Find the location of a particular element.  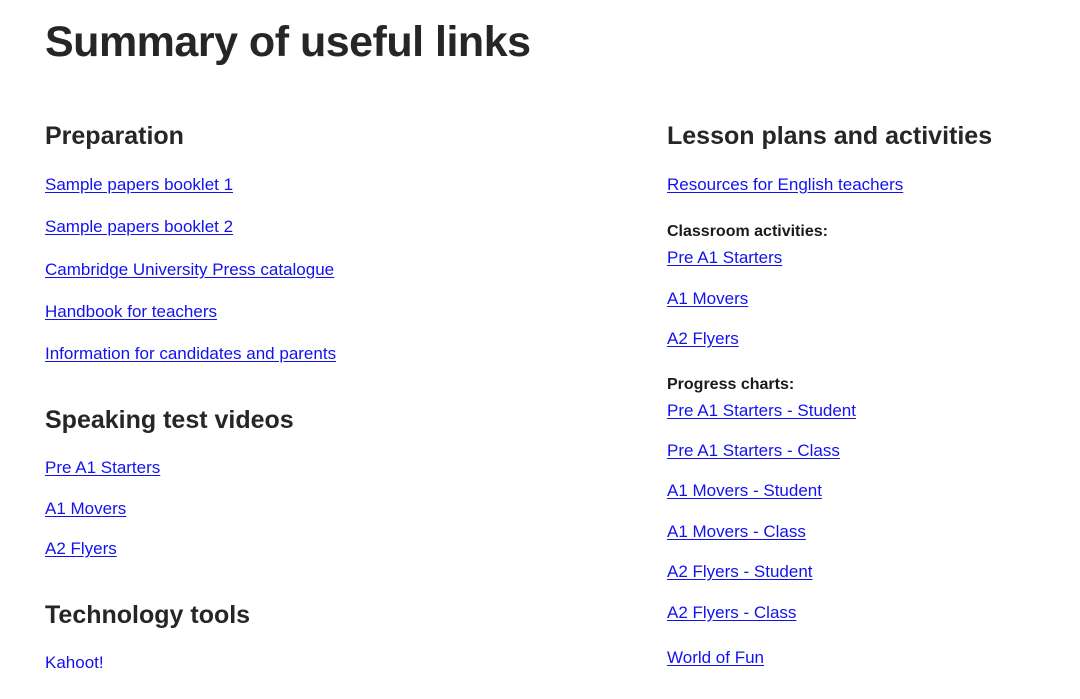

link-progress-a1-movers-student: A1 Movers - Student is located at coordinates (744, 490).